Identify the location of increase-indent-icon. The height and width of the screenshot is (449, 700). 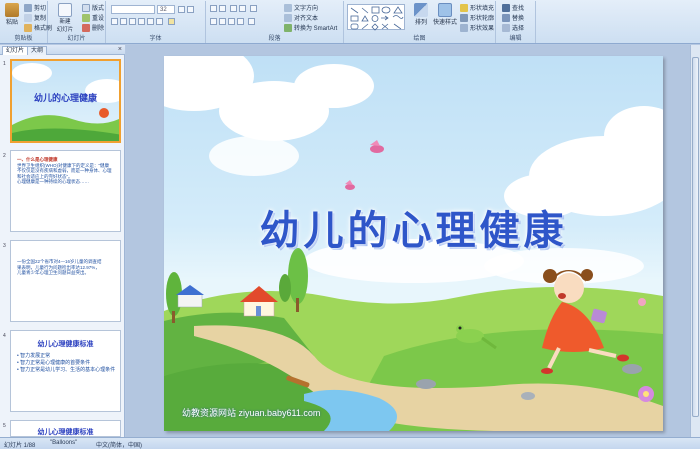
(242, 8).